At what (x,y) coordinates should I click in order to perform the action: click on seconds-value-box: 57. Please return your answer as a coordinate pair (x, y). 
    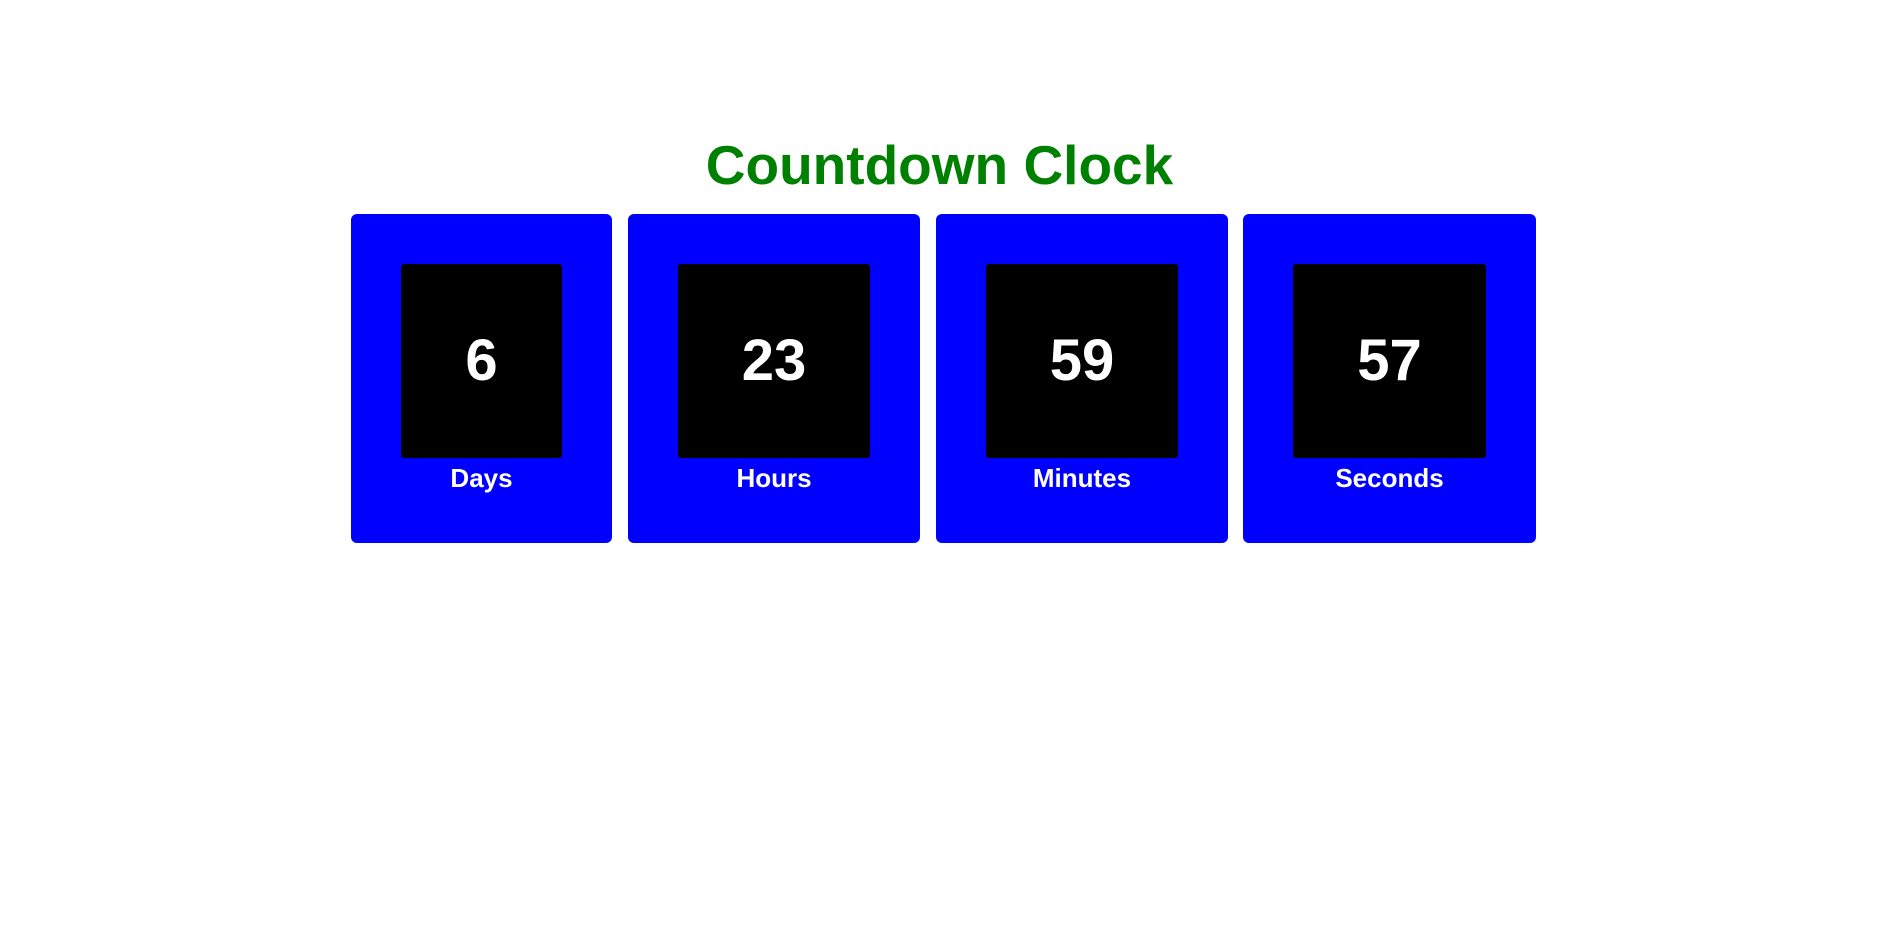
    Looking at the image, I should click on (1389, 361).